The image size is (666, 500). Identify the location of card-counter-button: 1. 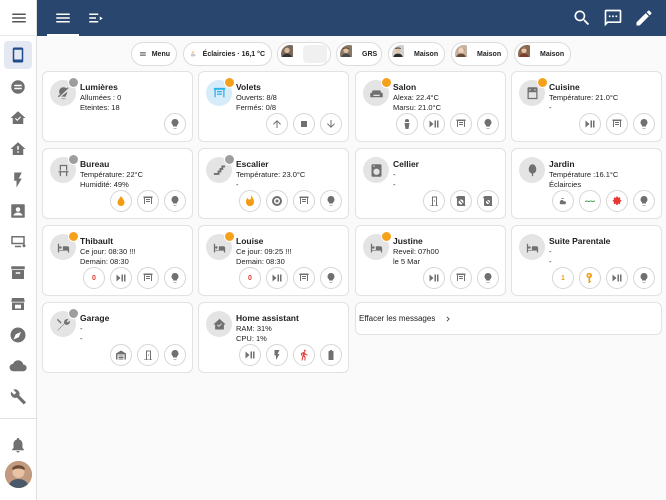
(563, 278).